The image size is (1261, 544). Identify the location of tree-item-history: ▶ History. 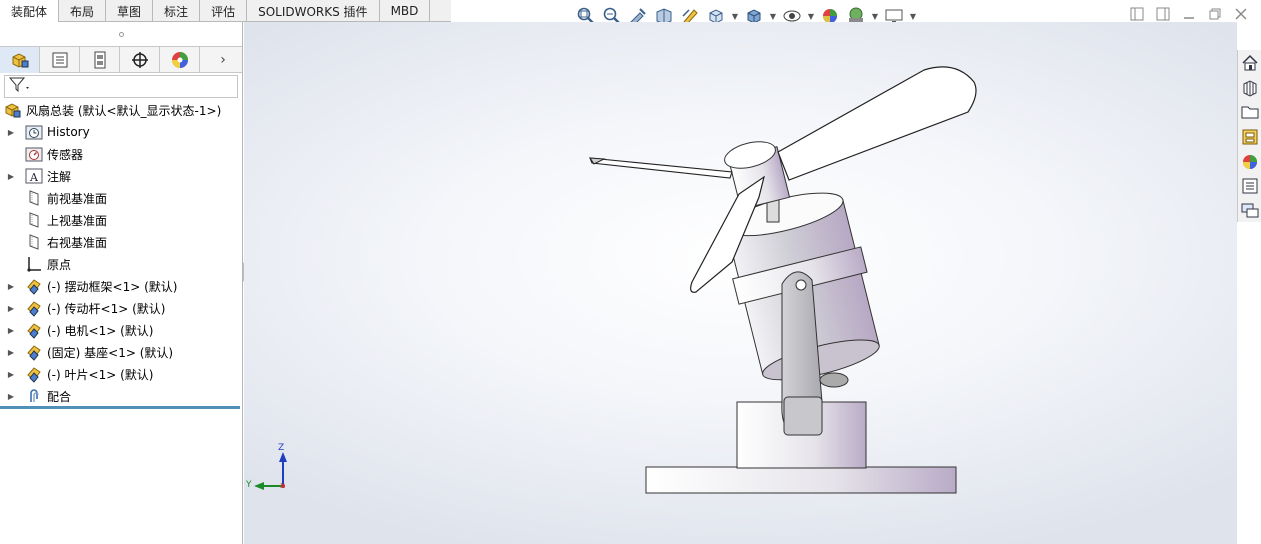
(121, 132).